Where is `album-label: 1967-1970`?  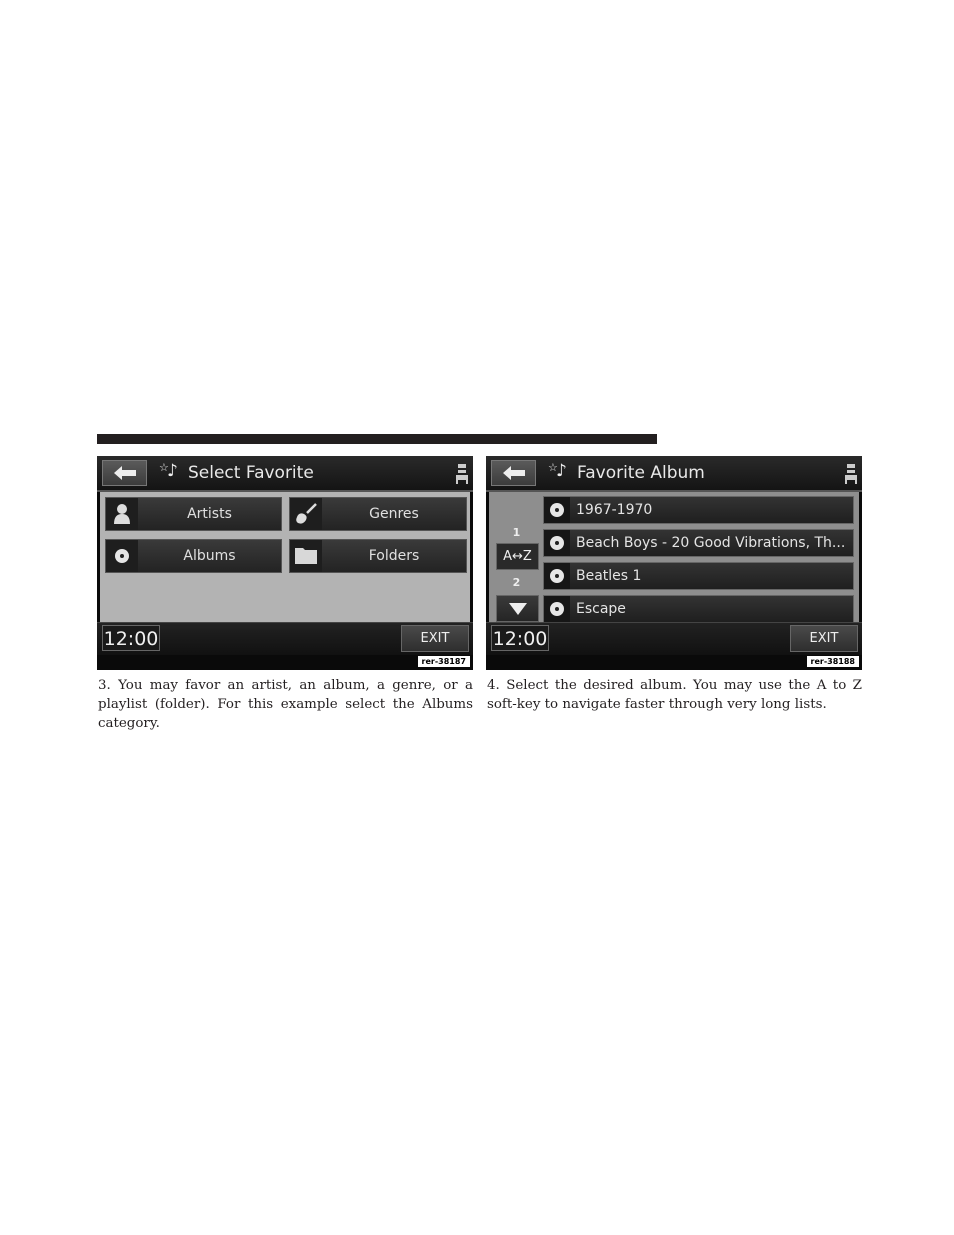 album-label: 1967-1970 is located at coordinates (614, 510).